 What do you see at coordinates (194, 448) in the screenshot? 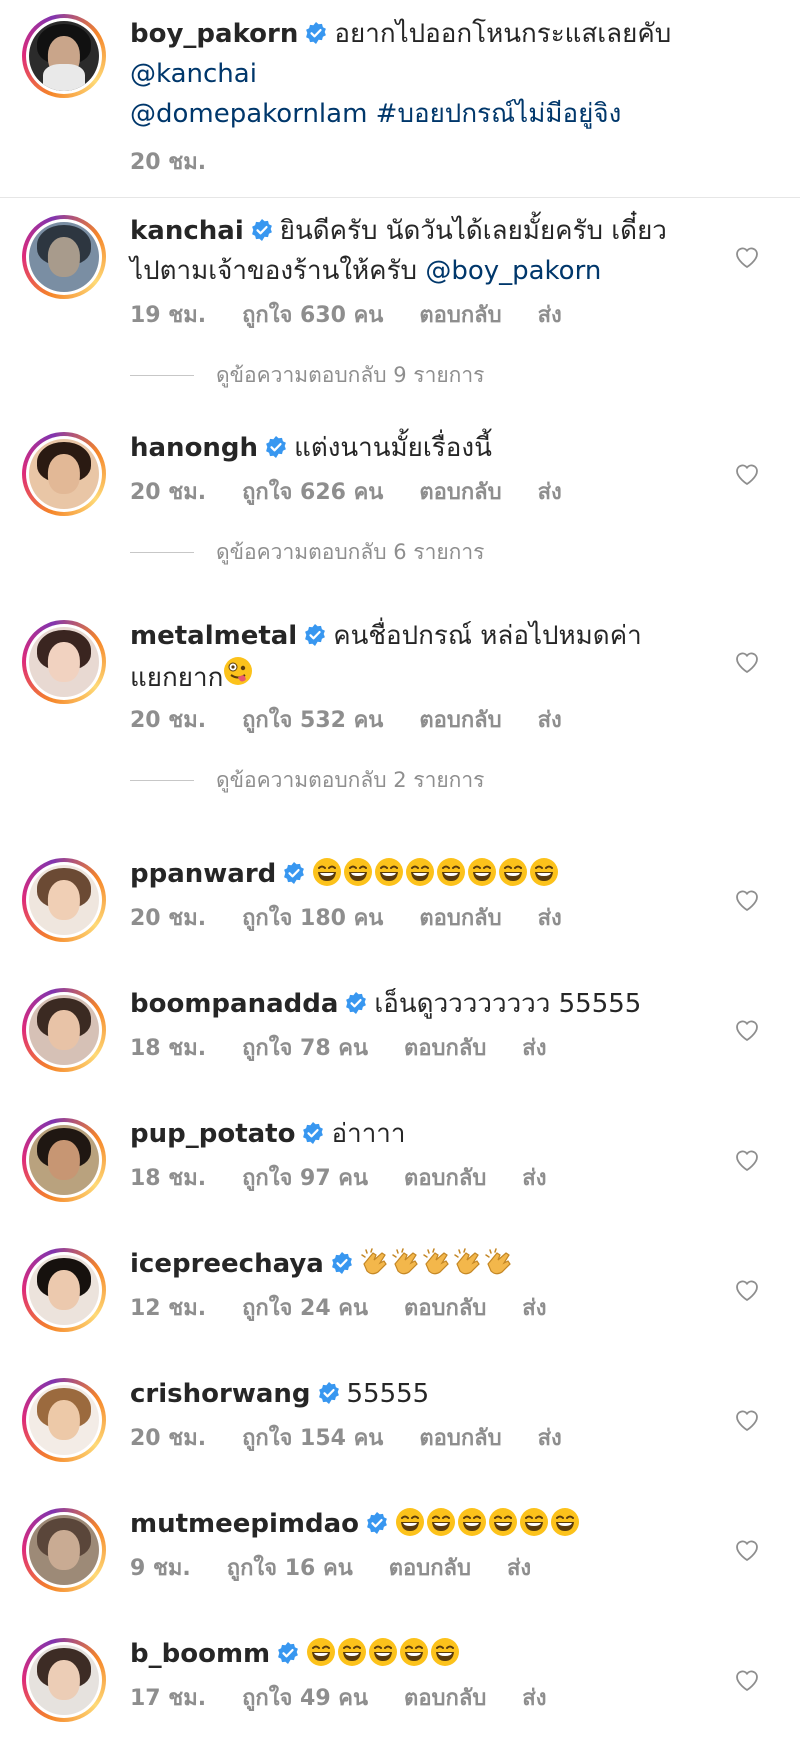
I see `username: hanongh` at bounding box center [194, 448].